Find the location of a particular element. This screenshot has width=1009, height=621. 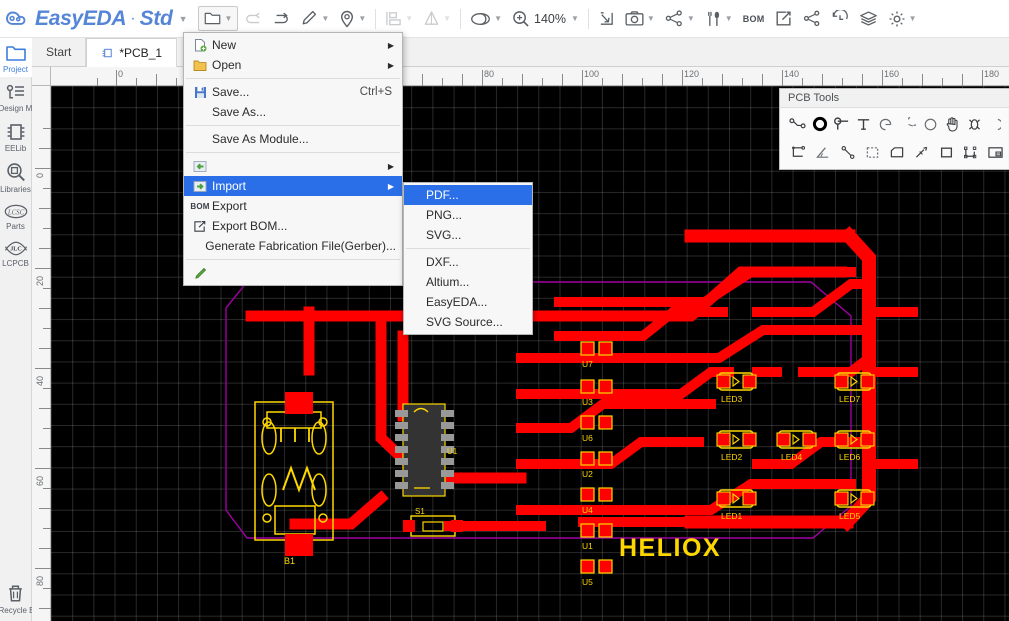

layers-button is located at coordinates (868, 19).